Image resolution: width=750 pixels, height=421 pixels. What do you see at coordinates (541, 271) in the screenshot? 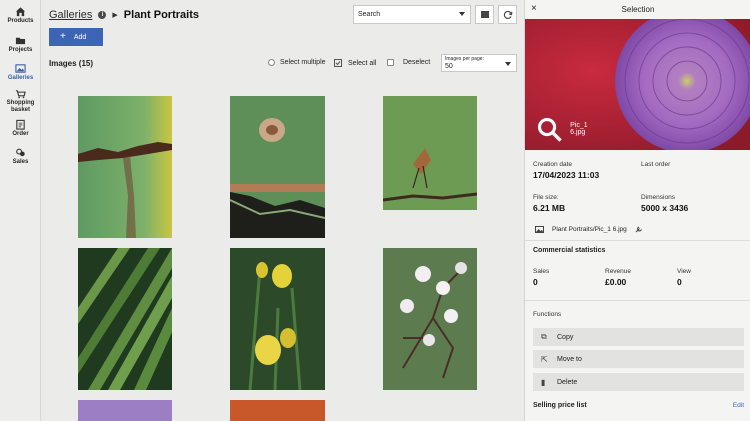
I see `sales-label: Sales` at bounding box center [541, 271].